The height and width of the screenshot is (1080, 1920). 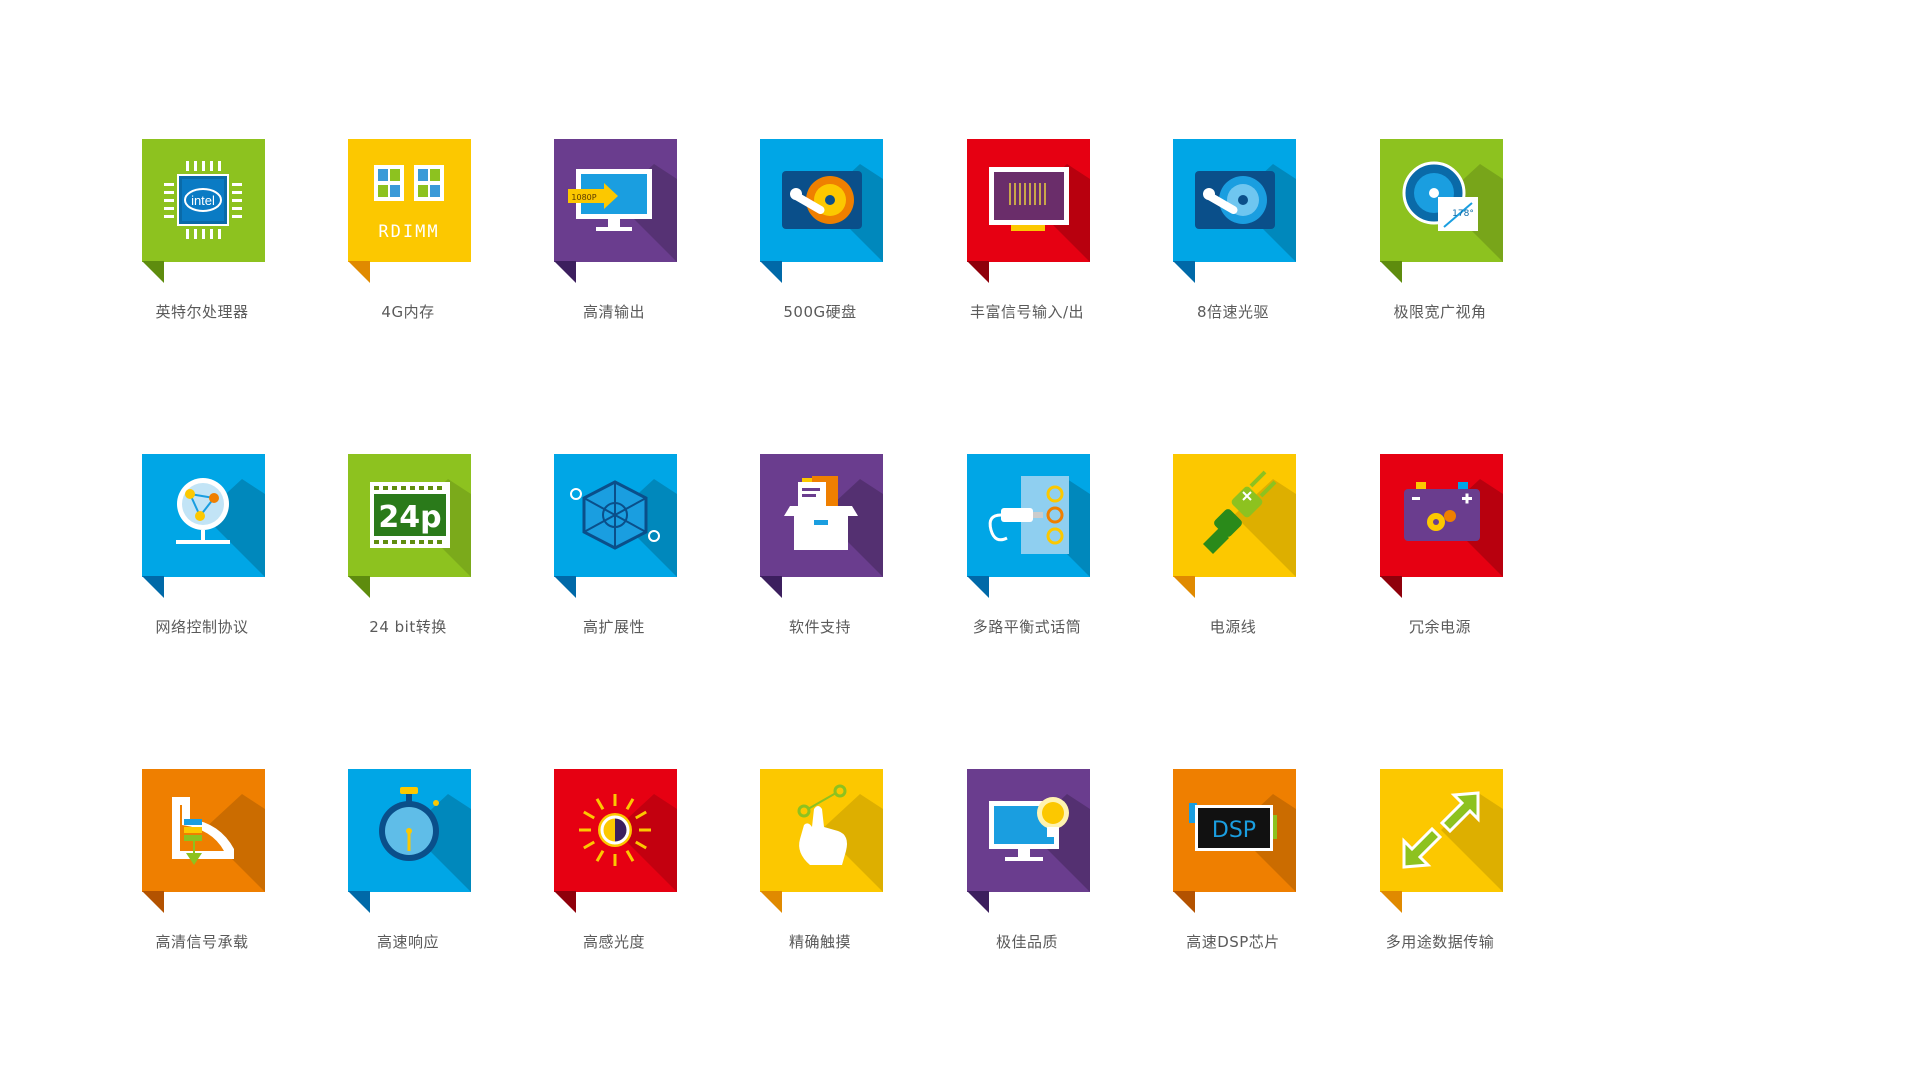 I want to click on svg-text: 1080P, so click(x=583, y=197).